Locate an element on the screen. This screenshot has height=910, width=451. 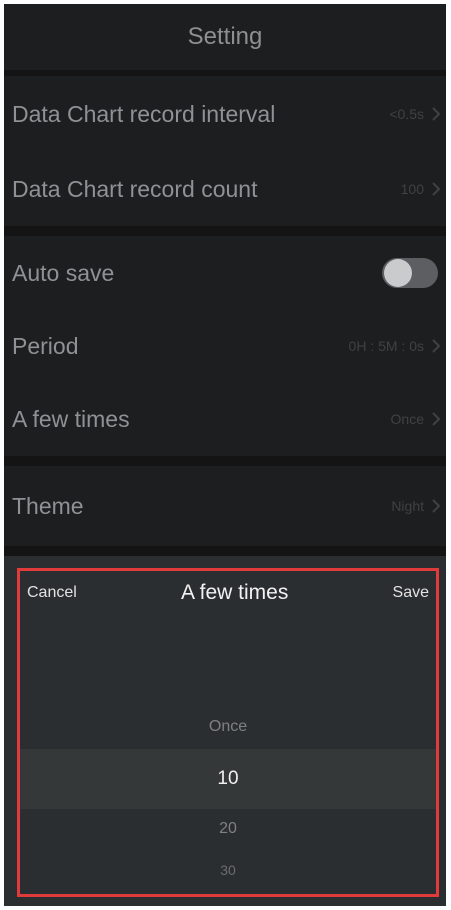
record-count-row: Data Chart record count 100 is located at coordinates (225, 189).